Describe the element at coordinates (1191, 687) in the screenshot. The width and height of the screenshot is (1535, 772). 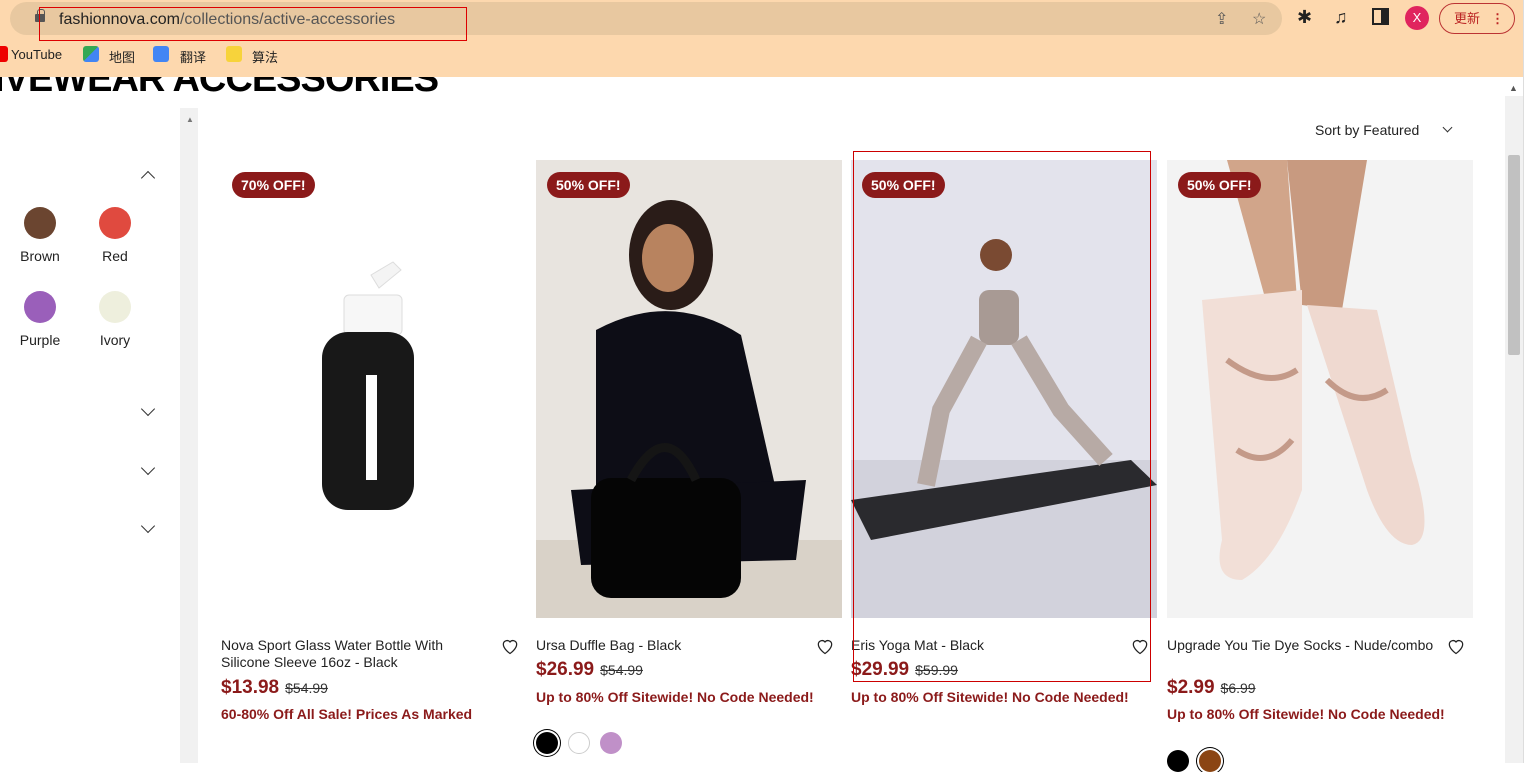
I see `sale-price: $2.99` at that location.